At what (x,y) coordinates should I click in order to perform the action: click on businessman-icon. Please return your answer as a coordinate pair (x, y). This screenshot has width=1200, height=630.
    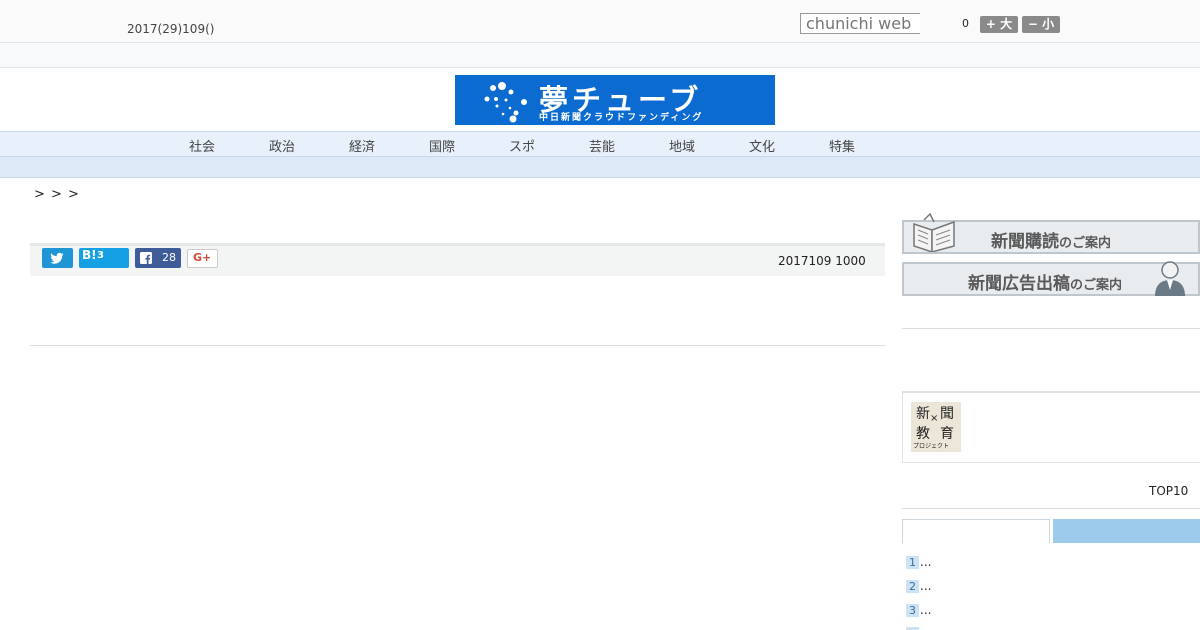
    Looking at the image, I should click on (1170, 278).